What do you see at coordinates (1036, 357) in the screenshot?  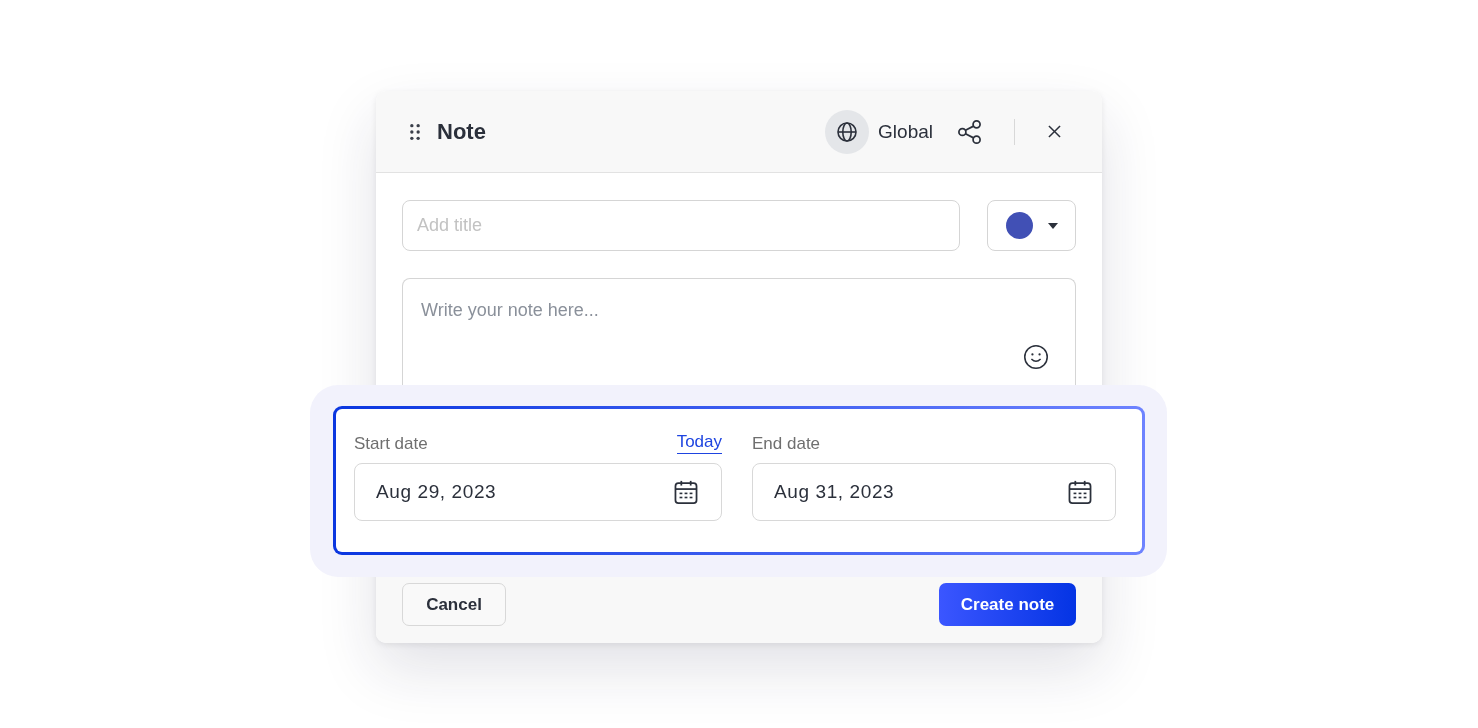 I see `smiley-icon` at bounding box center [1036, 357].